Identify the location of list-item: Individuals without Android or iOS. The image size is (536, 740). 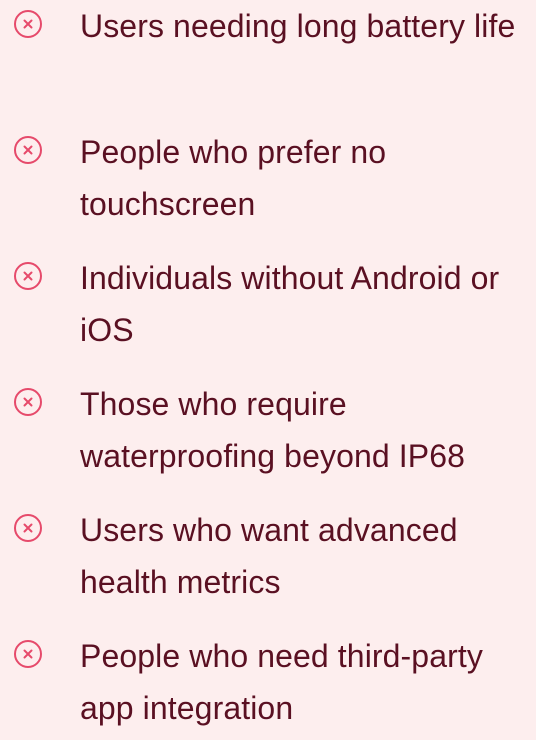
(268, 307).